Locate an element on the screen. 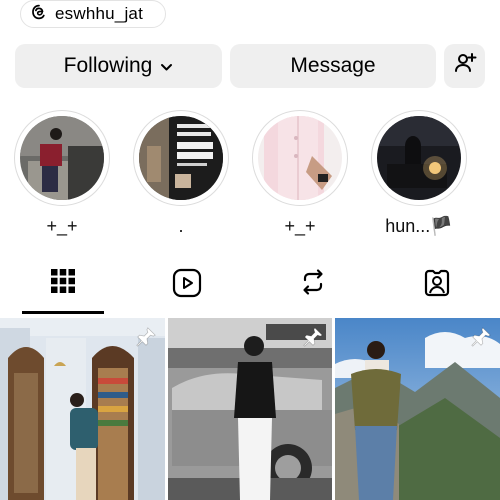  highlight-item: hun...🏴 is located at coordinates (419, 173).